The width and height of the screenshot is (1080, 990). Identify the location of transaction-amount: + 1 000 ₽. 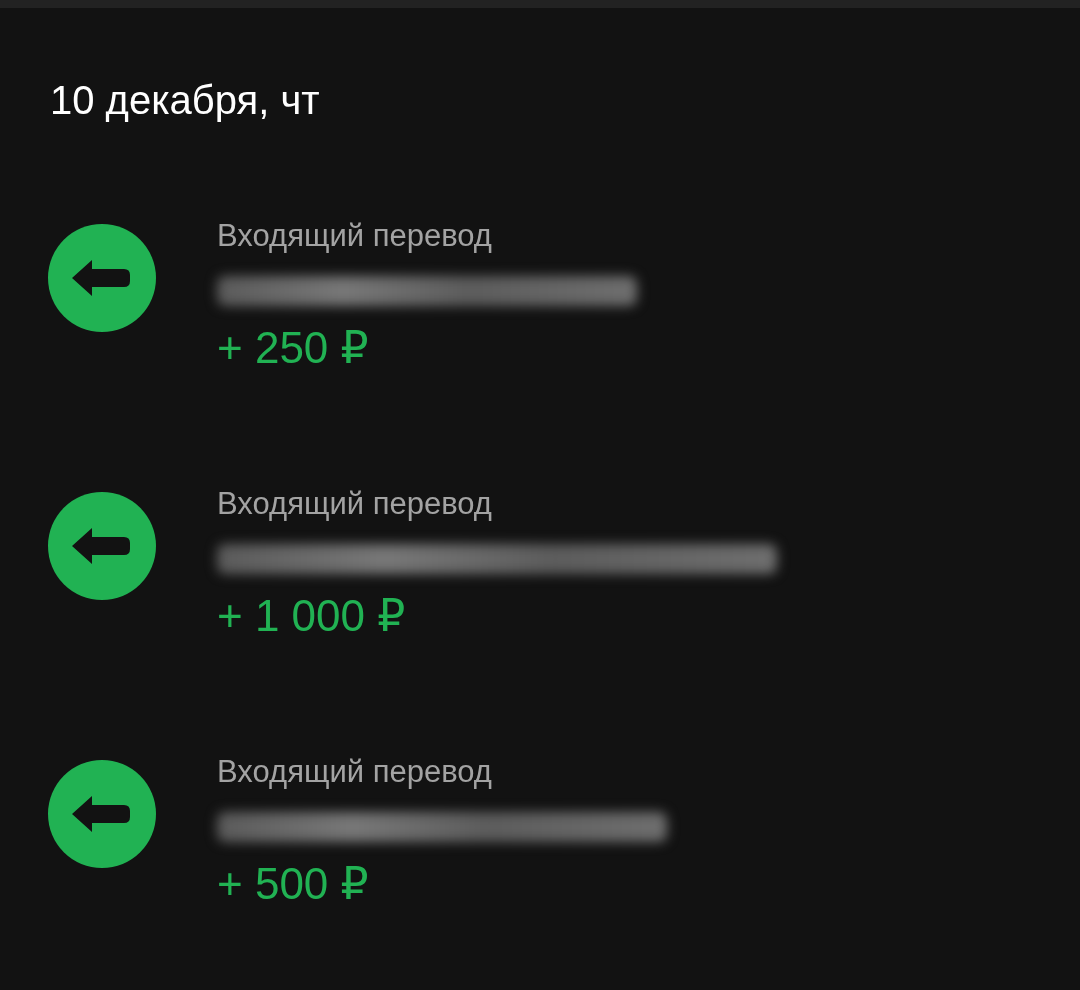
(312, 616).